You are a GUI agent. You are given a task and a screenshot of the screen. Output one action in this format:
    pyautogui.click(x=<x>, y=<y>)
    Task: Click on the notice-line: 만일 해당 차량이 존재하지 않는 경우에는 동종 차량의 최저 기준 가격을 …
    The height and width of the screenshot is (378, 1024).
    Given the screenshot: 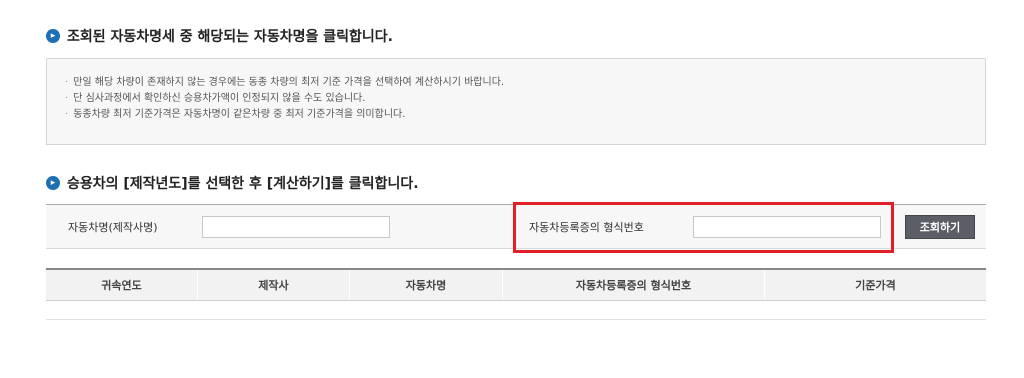 What is the action you would take?
    pyautogui.click(x=525, y=83)
    